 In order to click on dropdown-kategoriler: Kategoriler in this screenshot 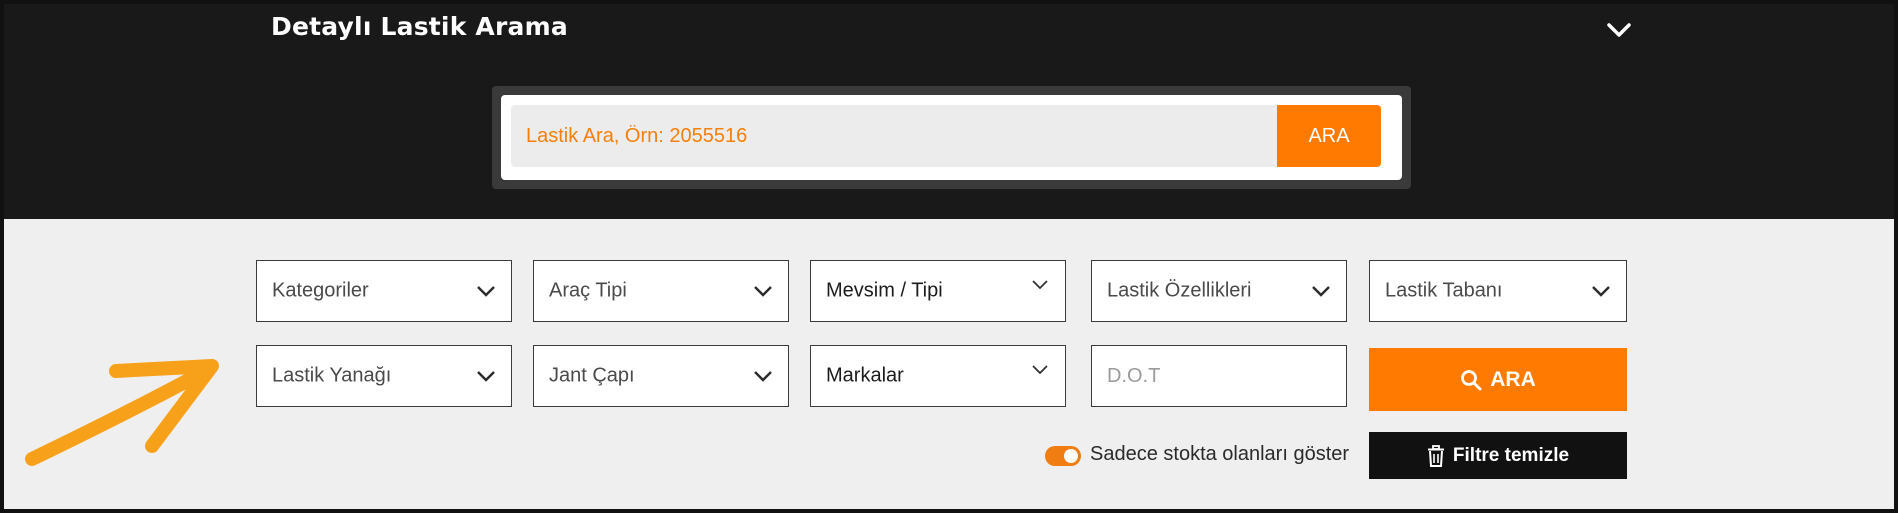, I will do `click(384, 291)`.